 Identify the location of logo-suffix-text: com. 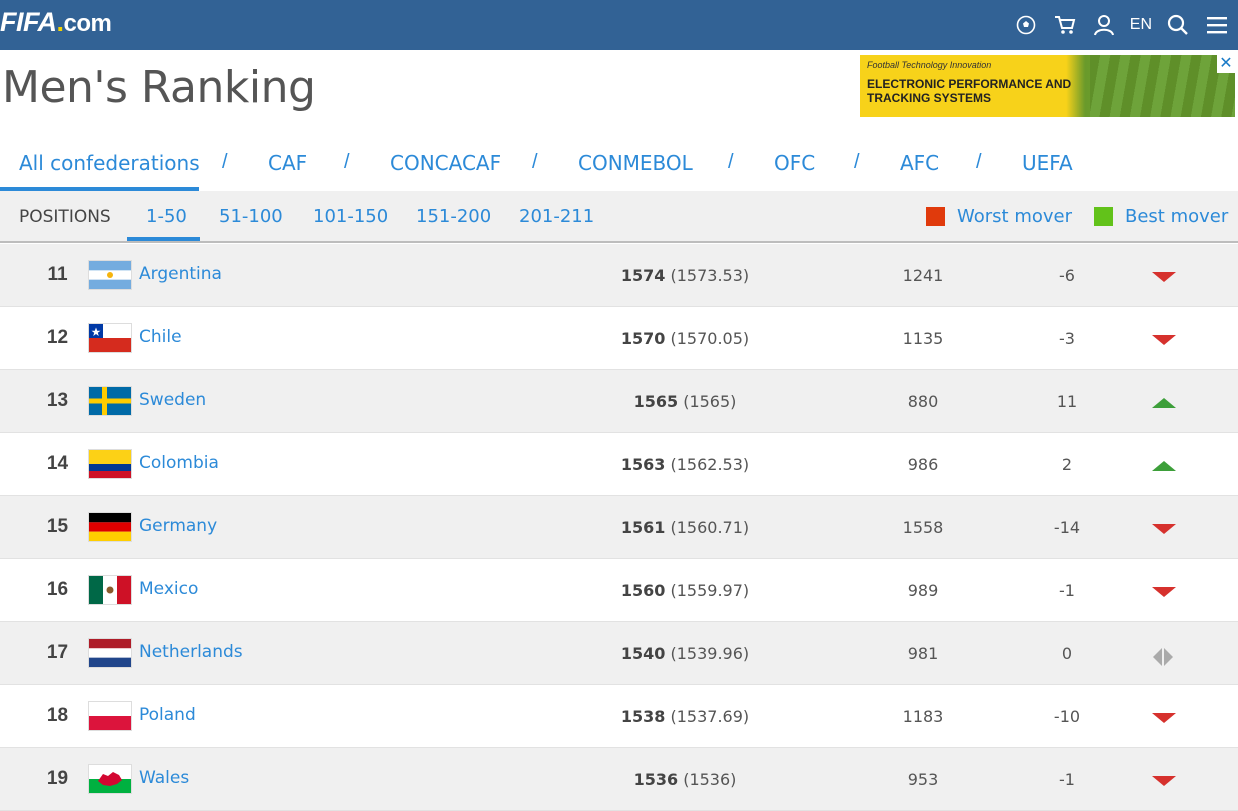
(87, 23).